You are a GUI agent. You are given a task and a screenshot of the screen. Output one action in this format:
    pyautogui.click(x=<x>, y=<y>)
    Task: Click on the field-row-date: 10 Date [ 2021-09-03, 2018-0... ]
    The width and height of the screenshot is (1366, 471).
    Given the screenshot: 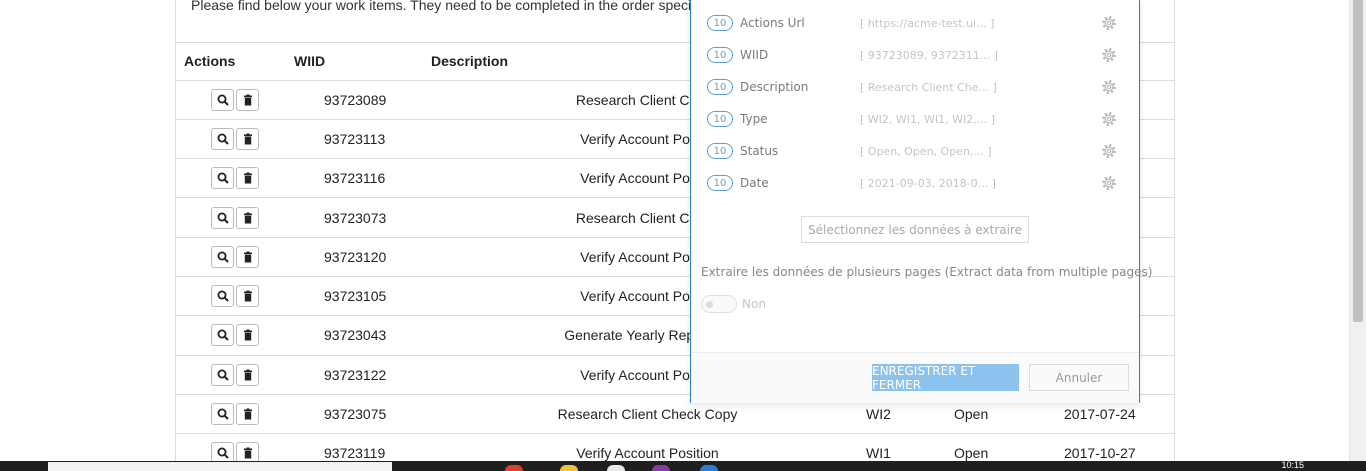 What is the action you would take?
    pyautogui.click(x=915, y=183)
    